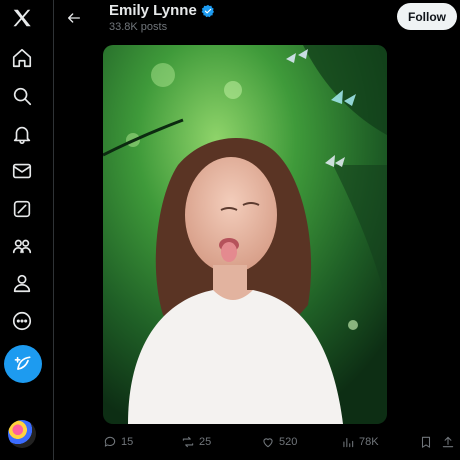 This screenshot has height=460, width=460. I want to click on search-icon, so click(22, 96).